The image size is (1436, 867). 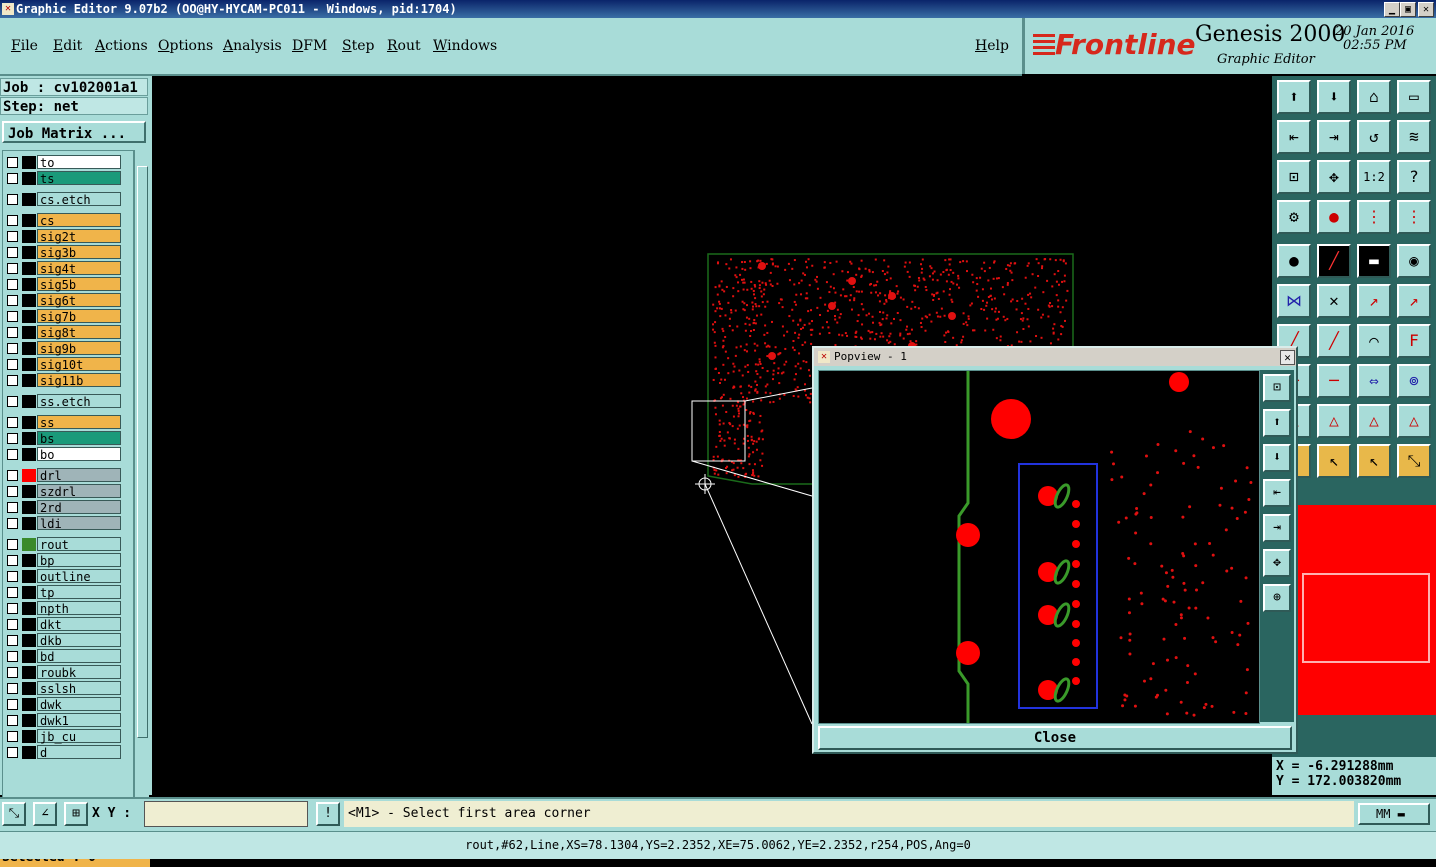 I want to click on text-icon: F, so click(x=1414, y=341).